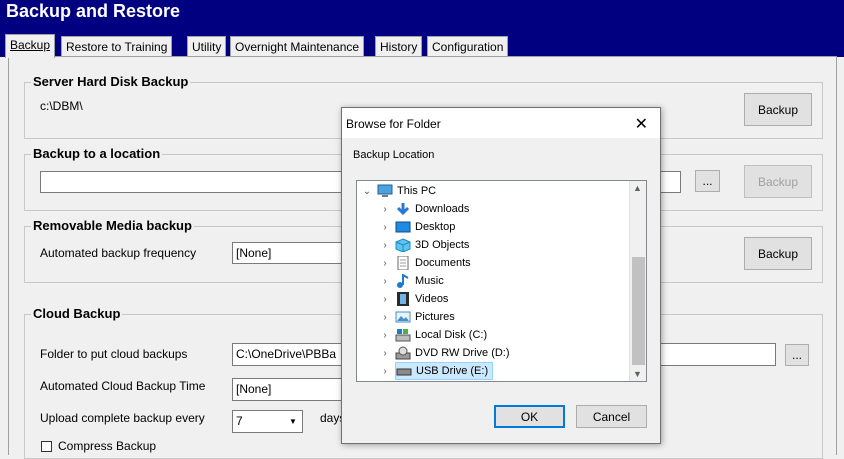 The image size is (844, 459). What do you see at coordinates (77, 313) in the screenshot?
I see `cloud-backup-heading: Cloud Backup` at bounding box center [77, 313].